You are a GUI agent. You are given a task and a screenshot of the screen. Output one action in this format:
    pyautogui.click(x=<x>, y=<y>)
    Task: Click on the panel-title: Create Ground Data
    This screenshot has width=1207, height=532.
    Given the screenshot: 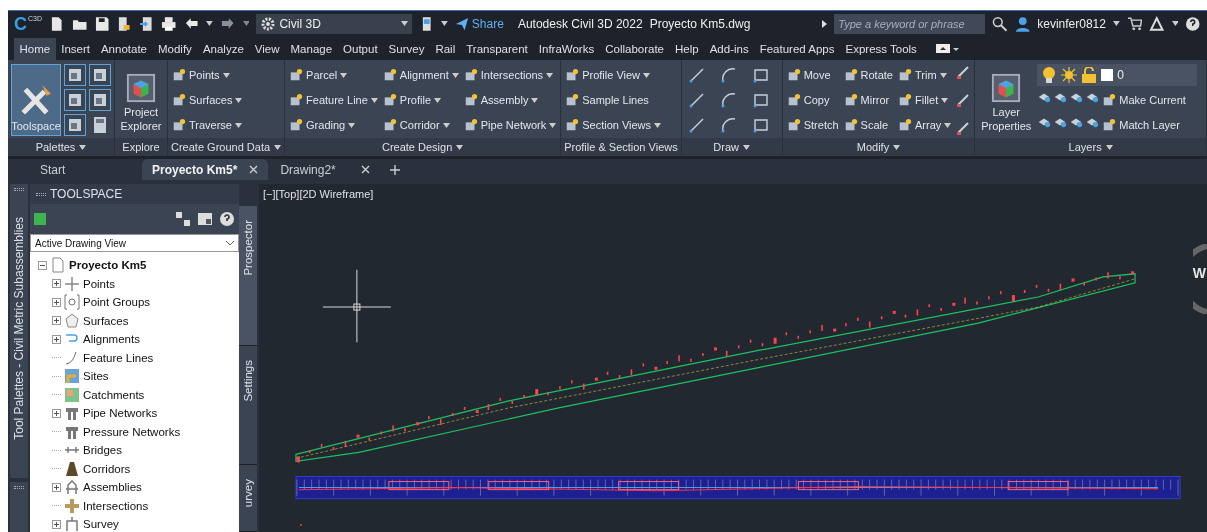 What is the action you would take?
    pyautogui.click(x=226, y=147)
    